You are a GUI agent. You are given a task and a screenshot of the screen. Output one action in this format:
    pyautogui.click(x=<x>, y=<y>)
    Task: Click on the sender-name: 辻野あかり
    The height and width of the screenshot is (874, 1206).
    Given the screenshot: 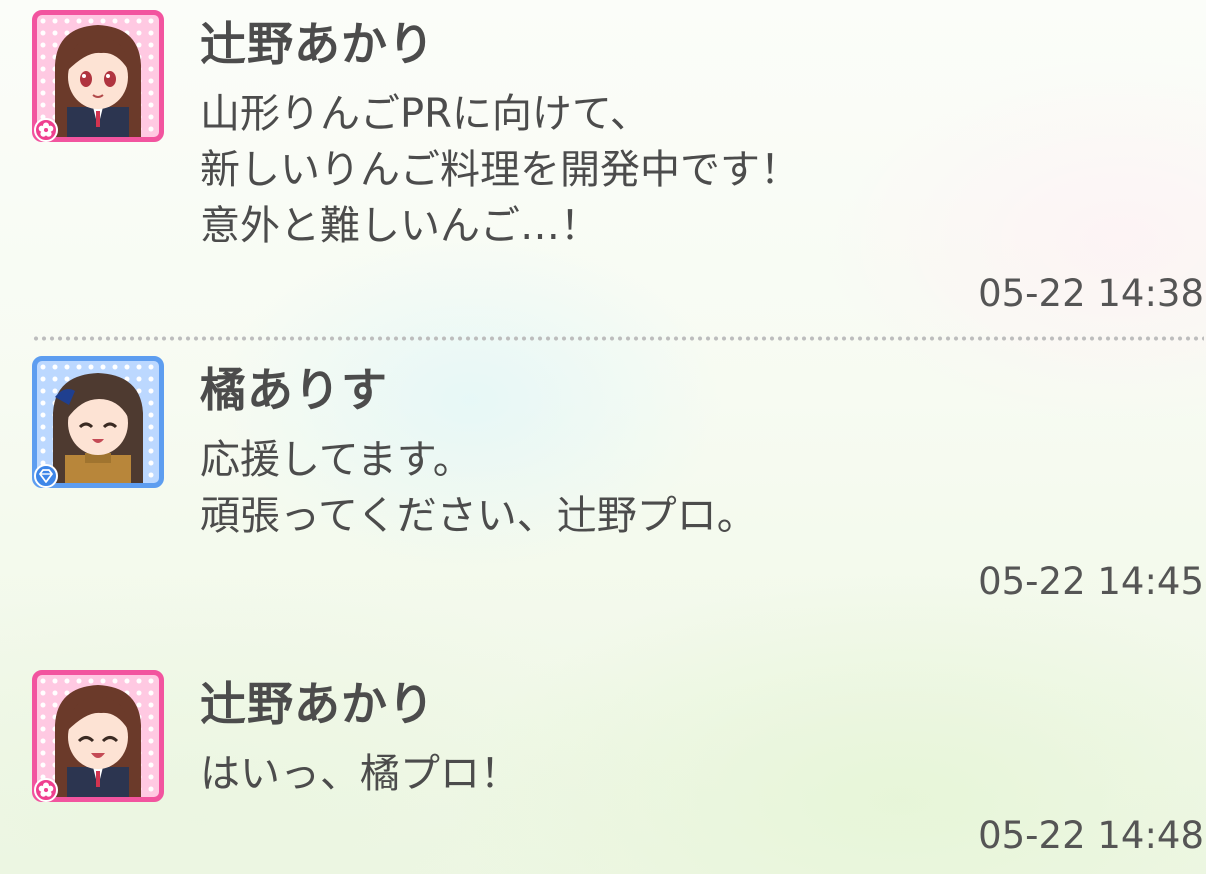 What is the action you would take?
    pyautogui.click(x=317, y=704)
    